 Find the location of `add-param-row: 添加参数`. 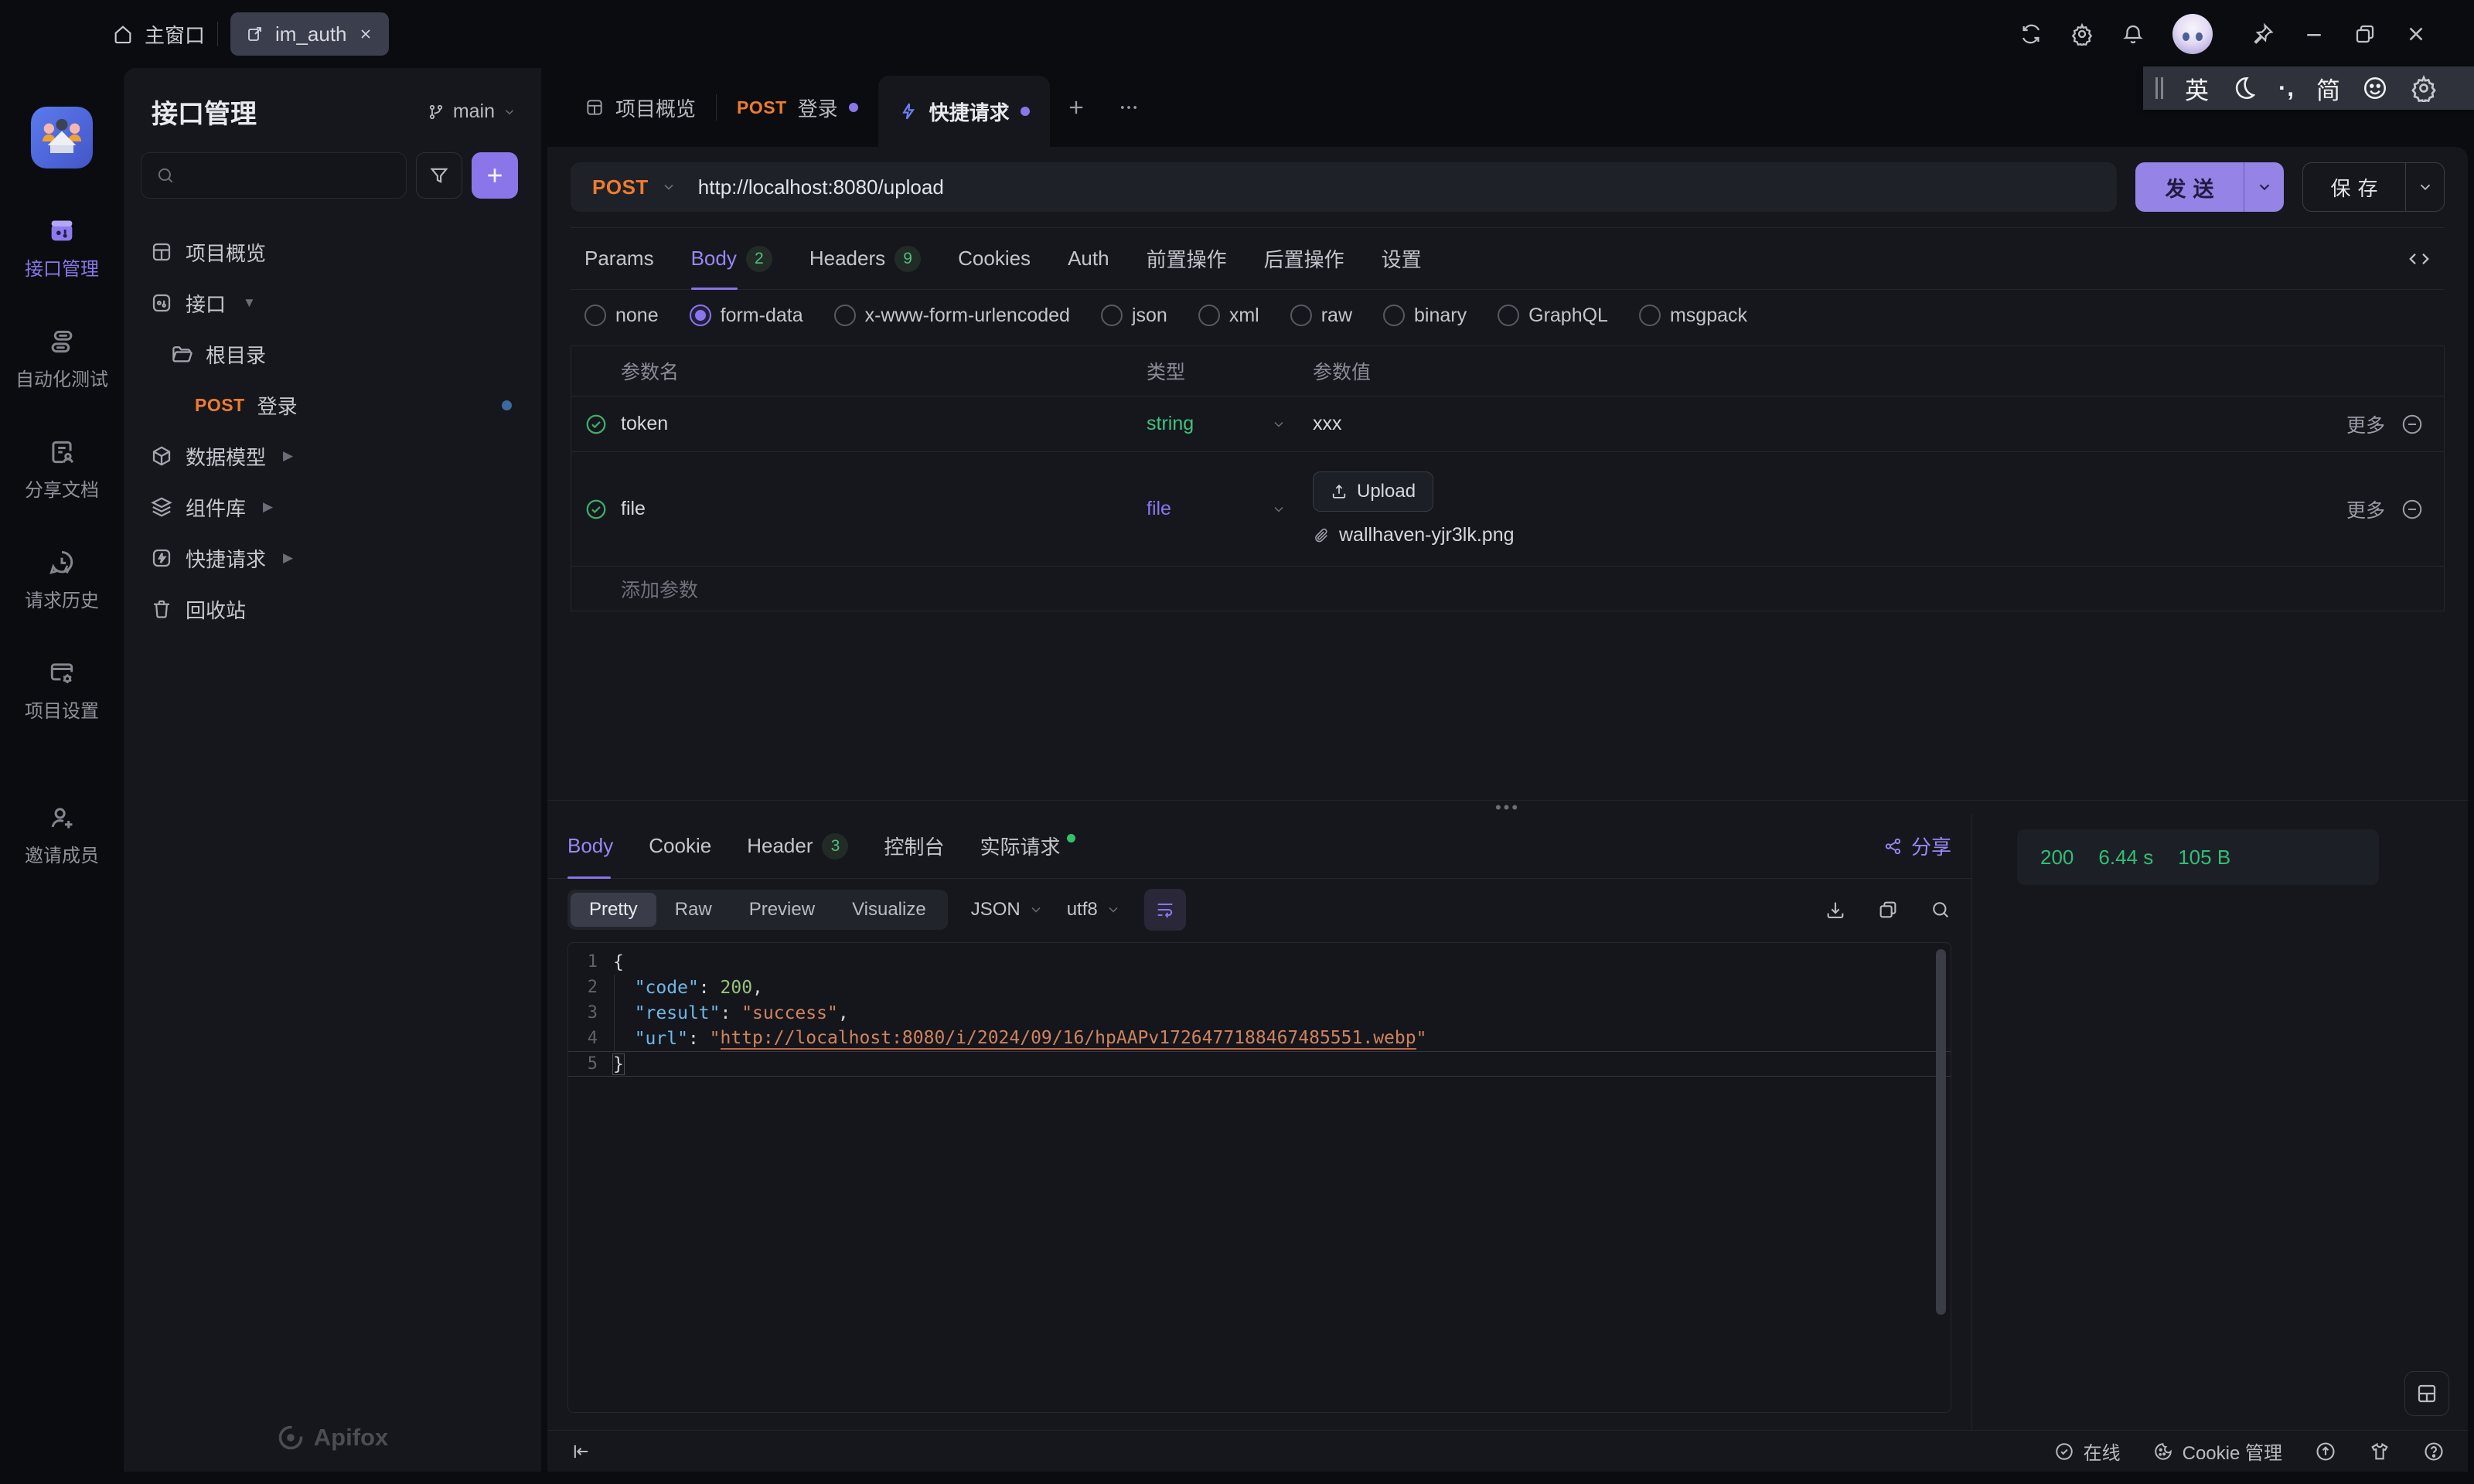

add-param-row: 添加参数 is located at coordinates (1507, 588).